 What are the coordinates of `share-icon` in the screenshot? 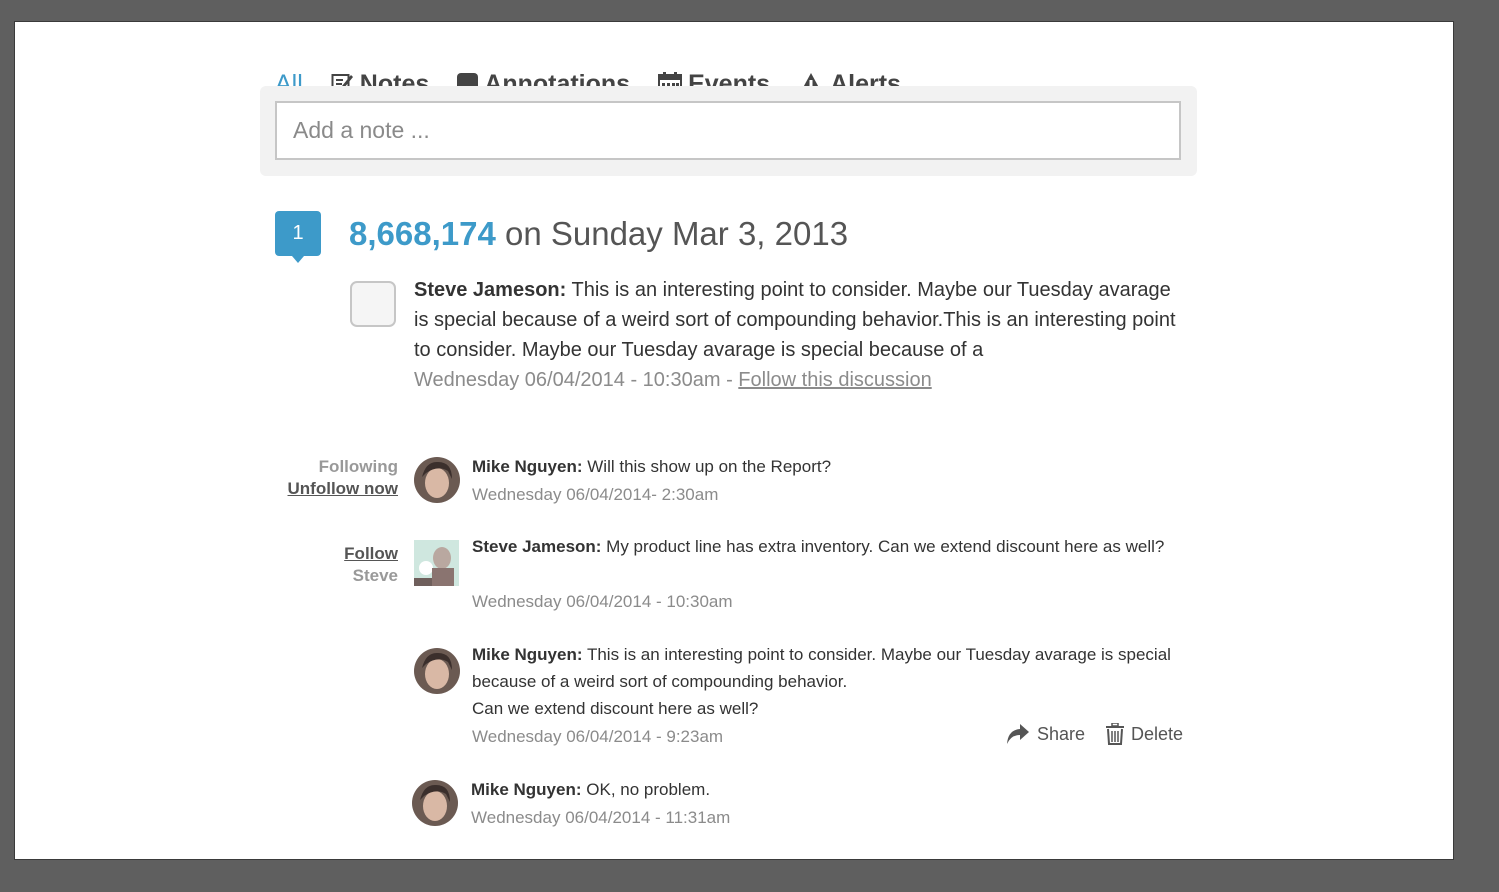 It's located at (1018, 734).